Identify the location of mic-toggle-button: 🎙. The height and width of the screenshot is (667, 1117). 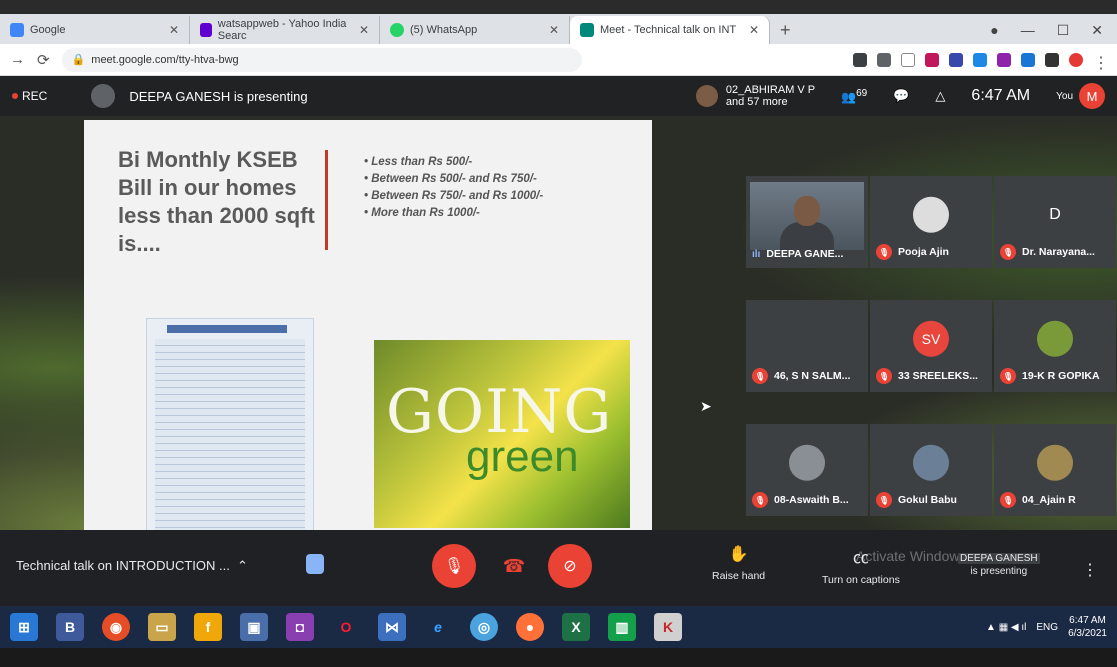
(454, 566).